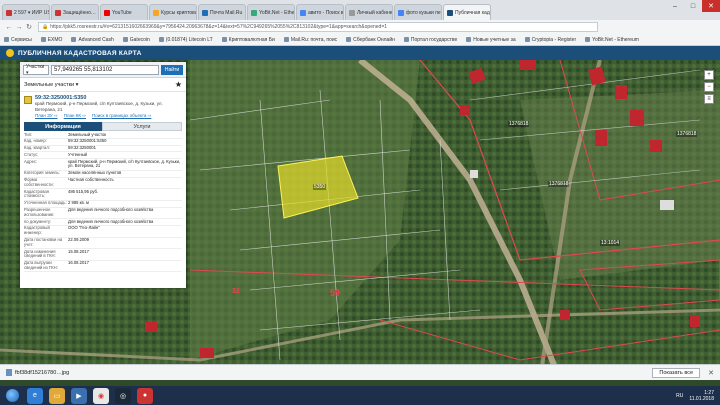  Describe the element at coordinates (46, 116) in the screenshot. I see `plan-zu-link: План ЗУ ⇨` at that location.